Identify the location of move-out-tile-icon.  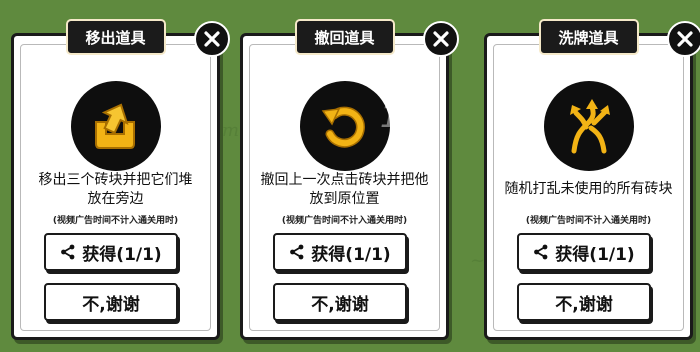
(114, 126).